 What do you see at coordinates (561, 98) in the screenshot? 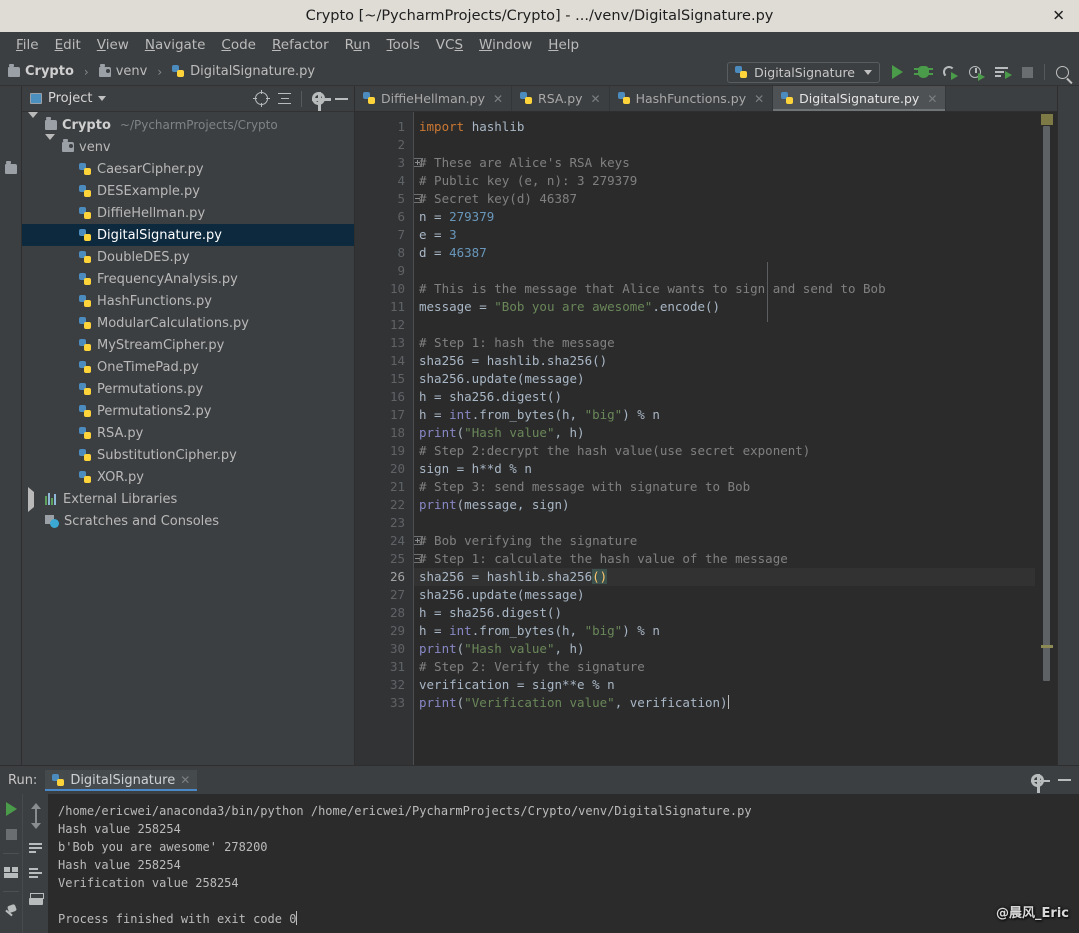
I see `editor-tab-rsa-py: RSA.py ✕` at bounding box center [561, 98].